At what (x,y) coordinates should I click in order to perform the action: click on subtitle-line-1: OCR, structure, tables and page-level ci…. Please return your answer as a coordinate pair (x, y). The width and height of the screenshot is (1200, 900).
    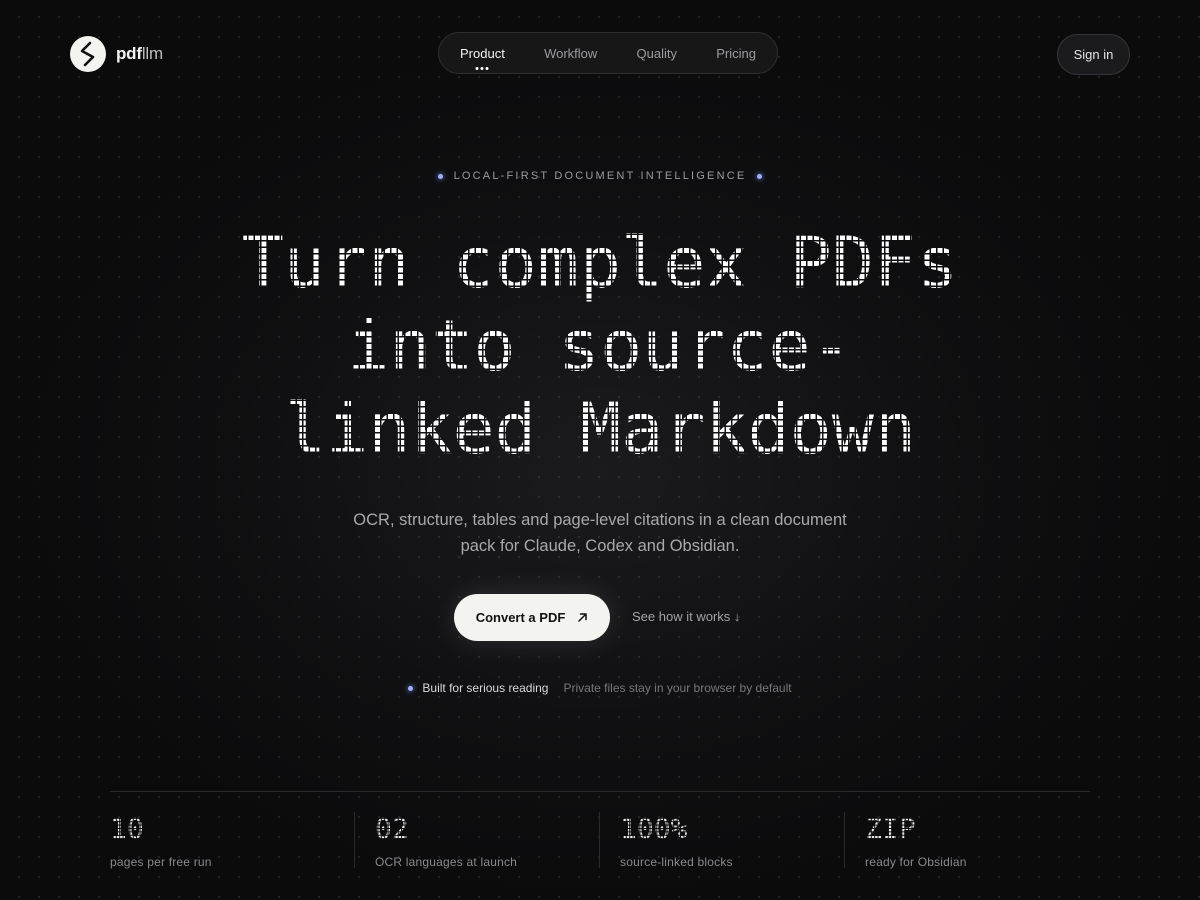
    Looking at the image, I should click on (600, 520).